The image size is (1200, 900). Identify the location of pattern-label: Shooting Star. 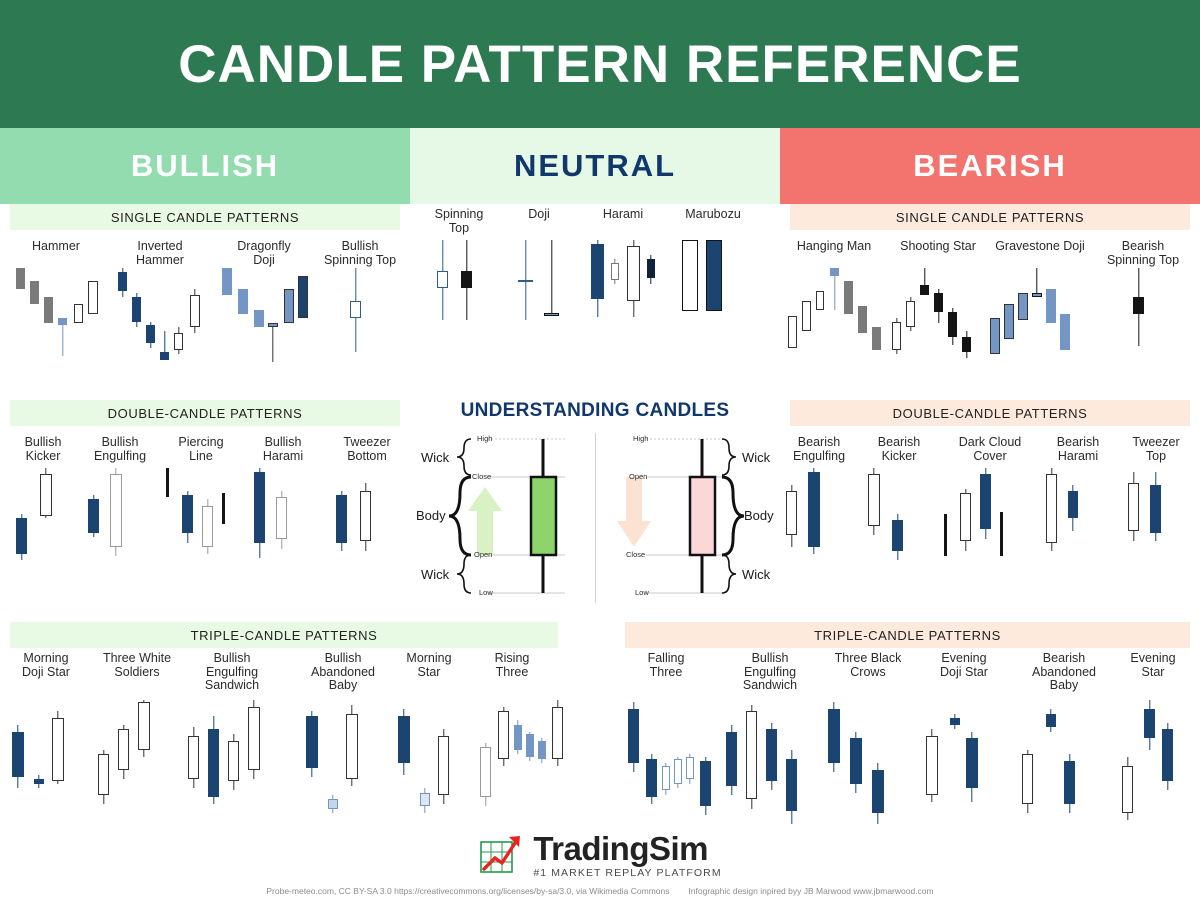
(938, 246).